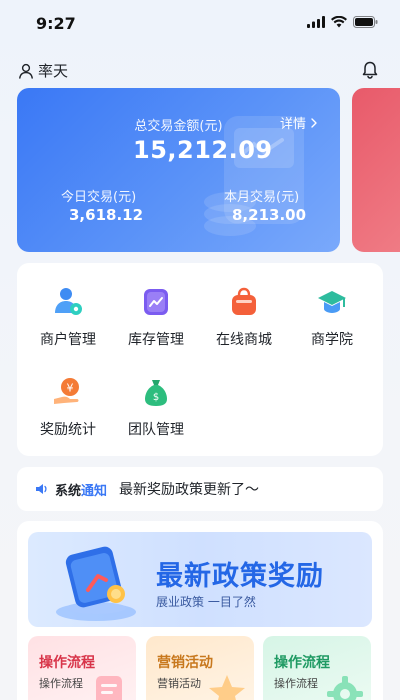 This screenshot has width=400, height=700. What do you see at coordinates (203, 150) in the screenshot?
I see `total-amount-value: 15,212.09` at bounding box center [203, 150].